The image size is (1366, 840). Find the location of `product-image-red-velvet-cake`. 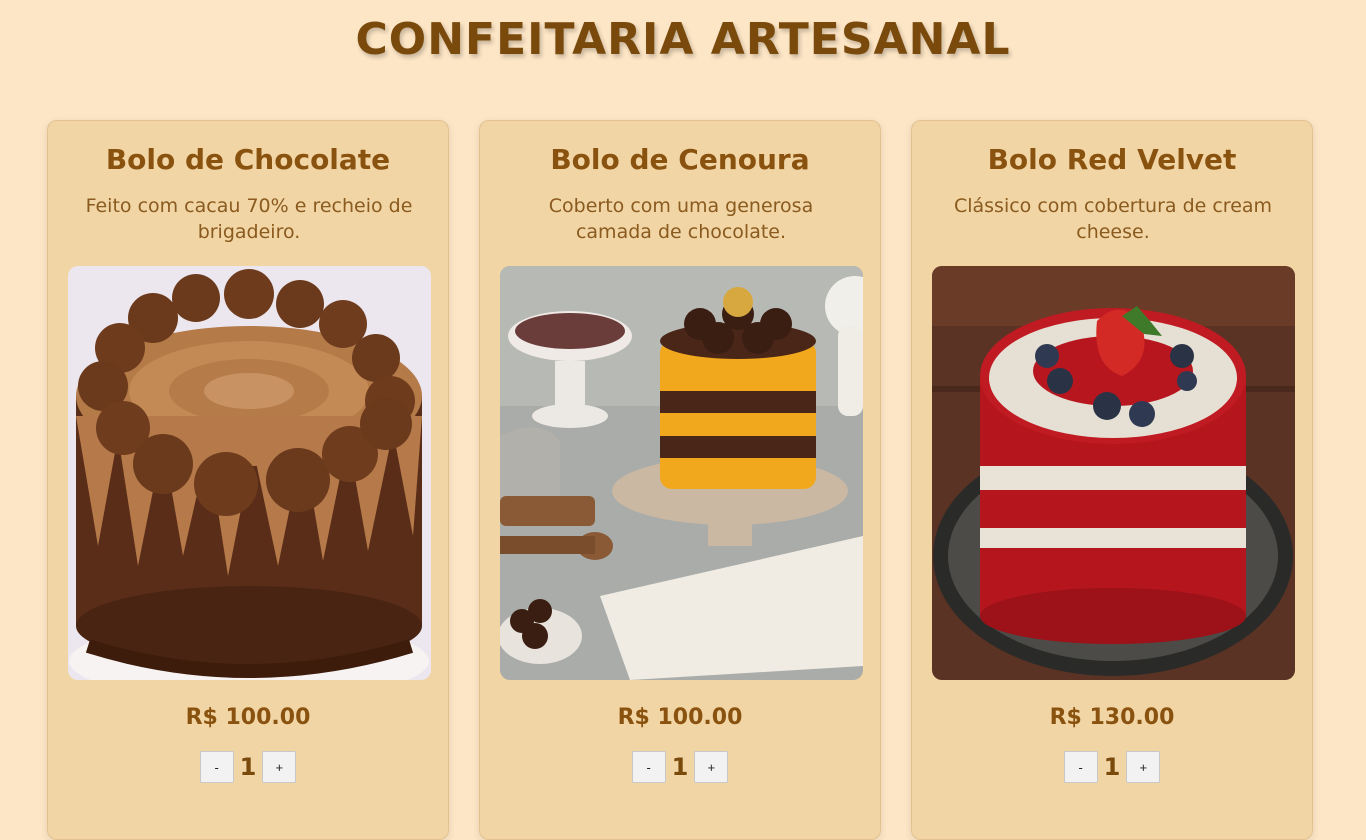

product-image-red-velvet-cake is located at coordinates (1113, 473).